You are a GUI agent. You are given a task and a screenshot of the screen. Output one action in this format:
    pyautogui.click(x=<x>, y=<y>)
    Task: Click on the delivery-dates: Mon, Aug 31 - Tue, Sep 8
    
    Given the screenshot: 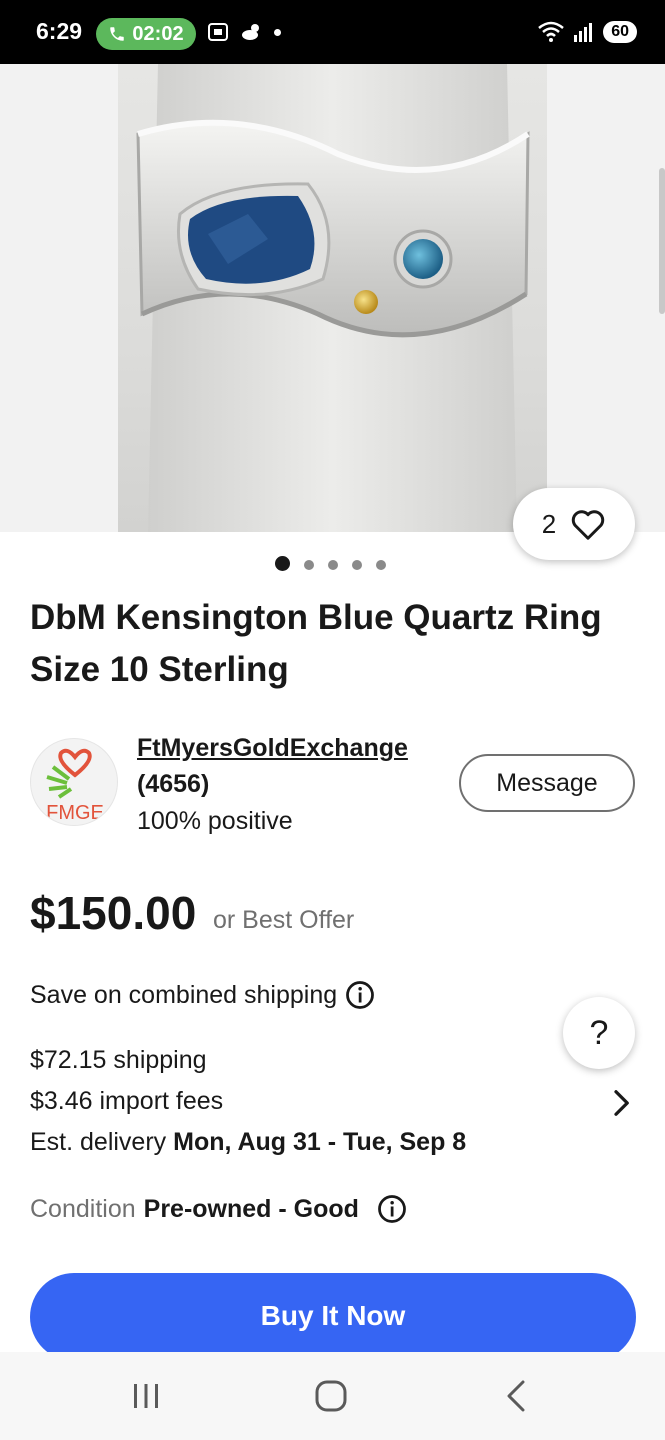 What is the action you would take?
    pyautogui.click(x=320, y=1142)
    